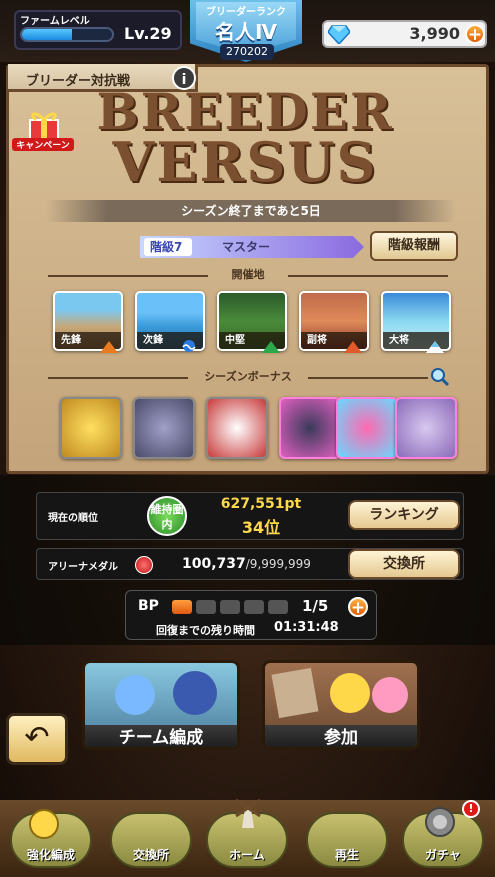  What do you see at coordinates (271, 347) in the screenshot?
I see `forest-tree-icon` at bounding box center [271, 347].